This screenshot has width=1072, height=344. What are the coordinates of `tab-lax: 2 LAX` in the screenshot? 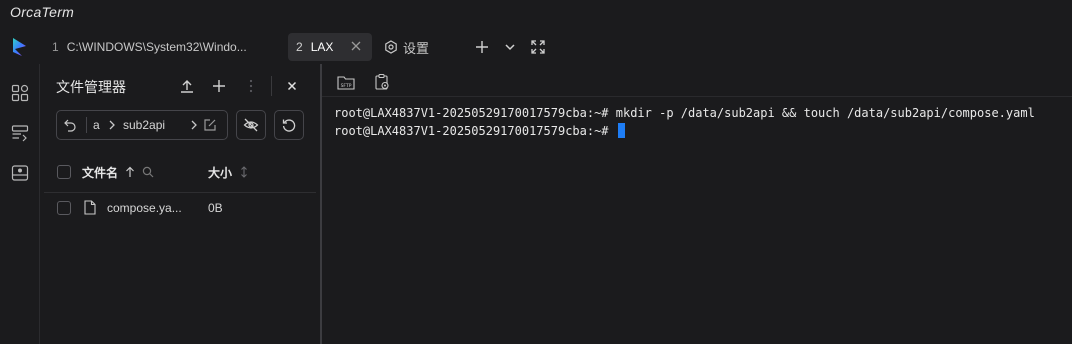 It's located at (330, 47).